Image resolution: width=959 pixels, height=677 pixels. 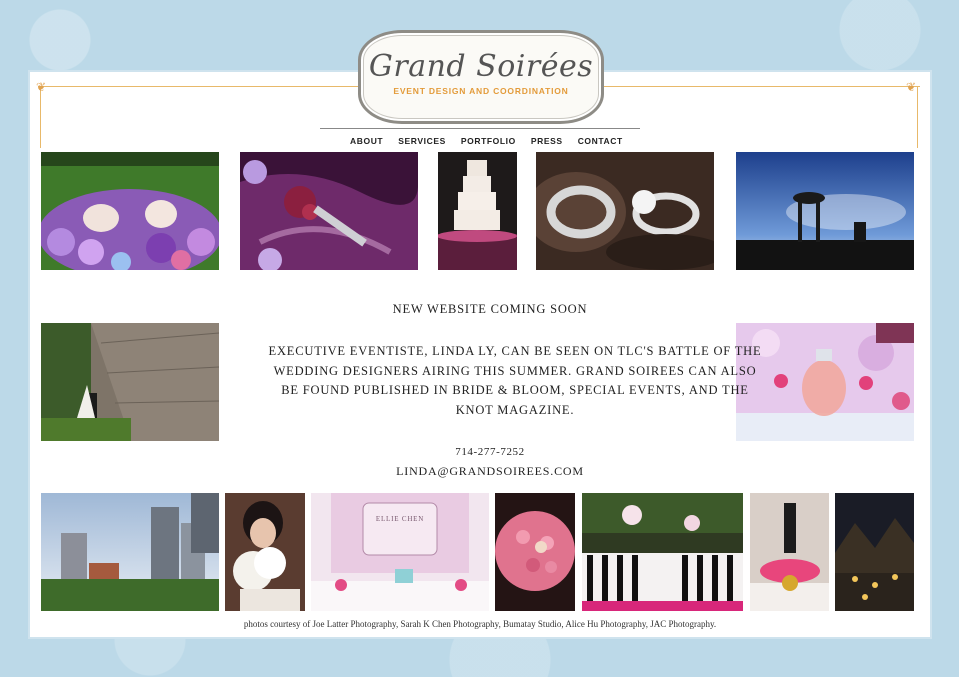 What do you see at coordinates (481, 66) in the screenshot?
I see `logo-title: Grand Soirées` at bounding box center [481, 66].